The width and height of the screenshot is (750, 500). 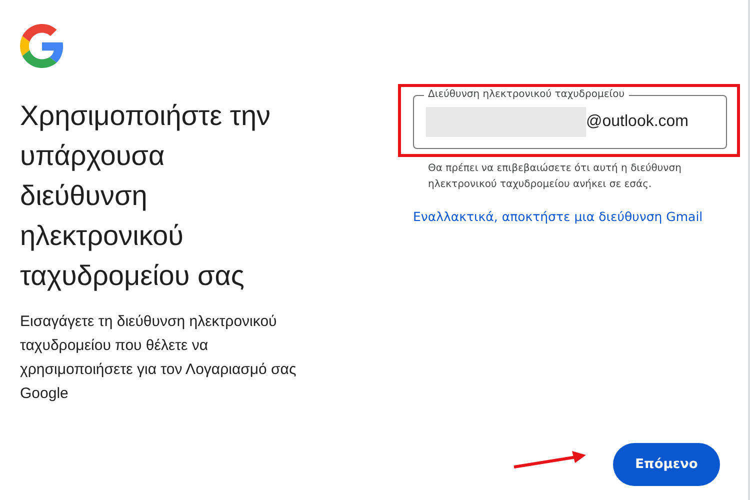 What do you see at coordinates (42, 46) in the screenshot?
I see `google-logo-icon` at bounding box center [42, 46].